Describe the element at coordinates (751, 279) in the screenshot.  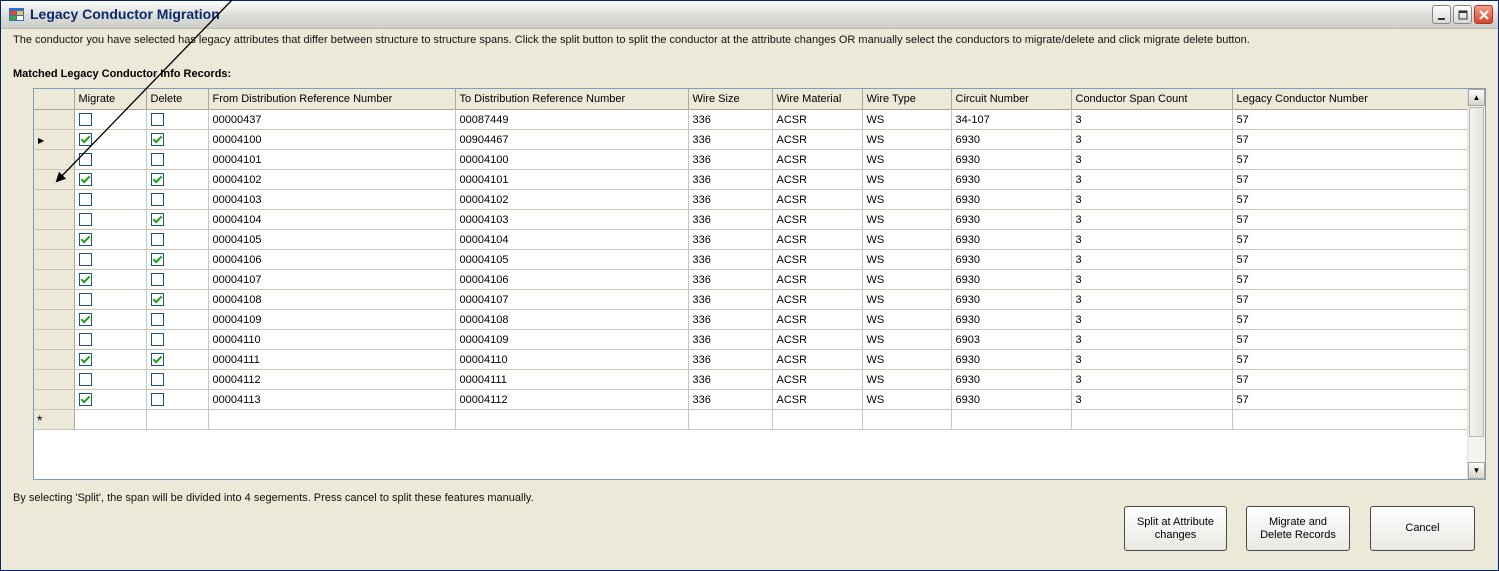
I see `table-row: 00004107 00004106 336 ACSR WS 6930 3 57` at that location.